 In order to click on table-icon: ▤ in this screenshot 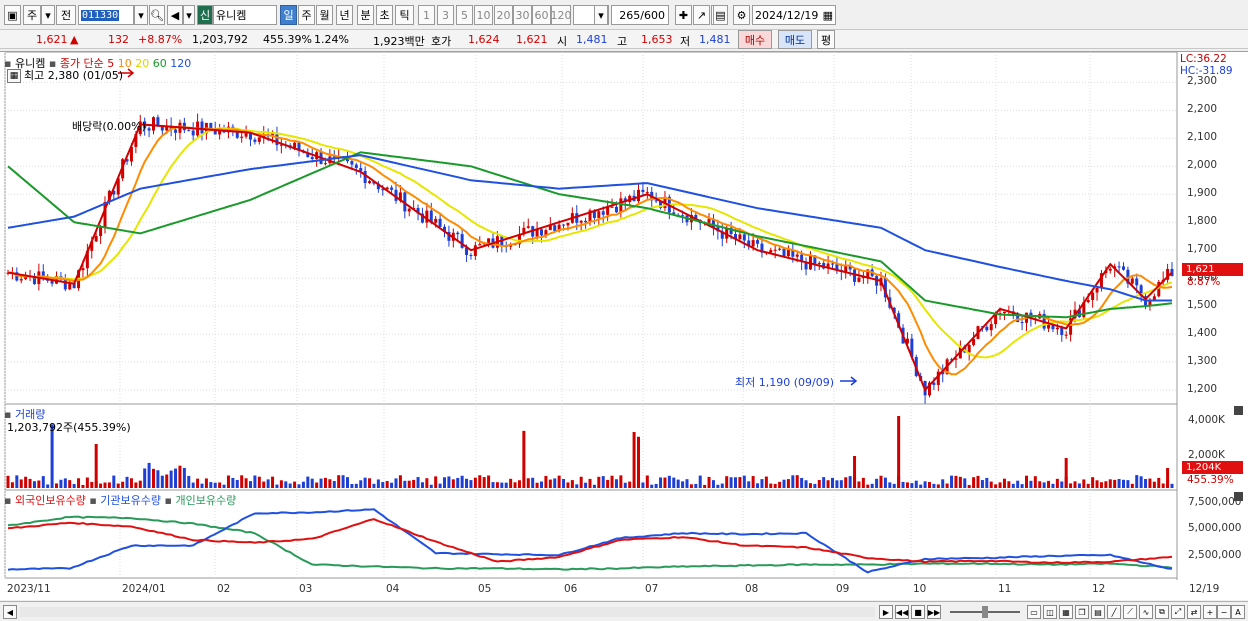, I will do `click(1098, 612)`.